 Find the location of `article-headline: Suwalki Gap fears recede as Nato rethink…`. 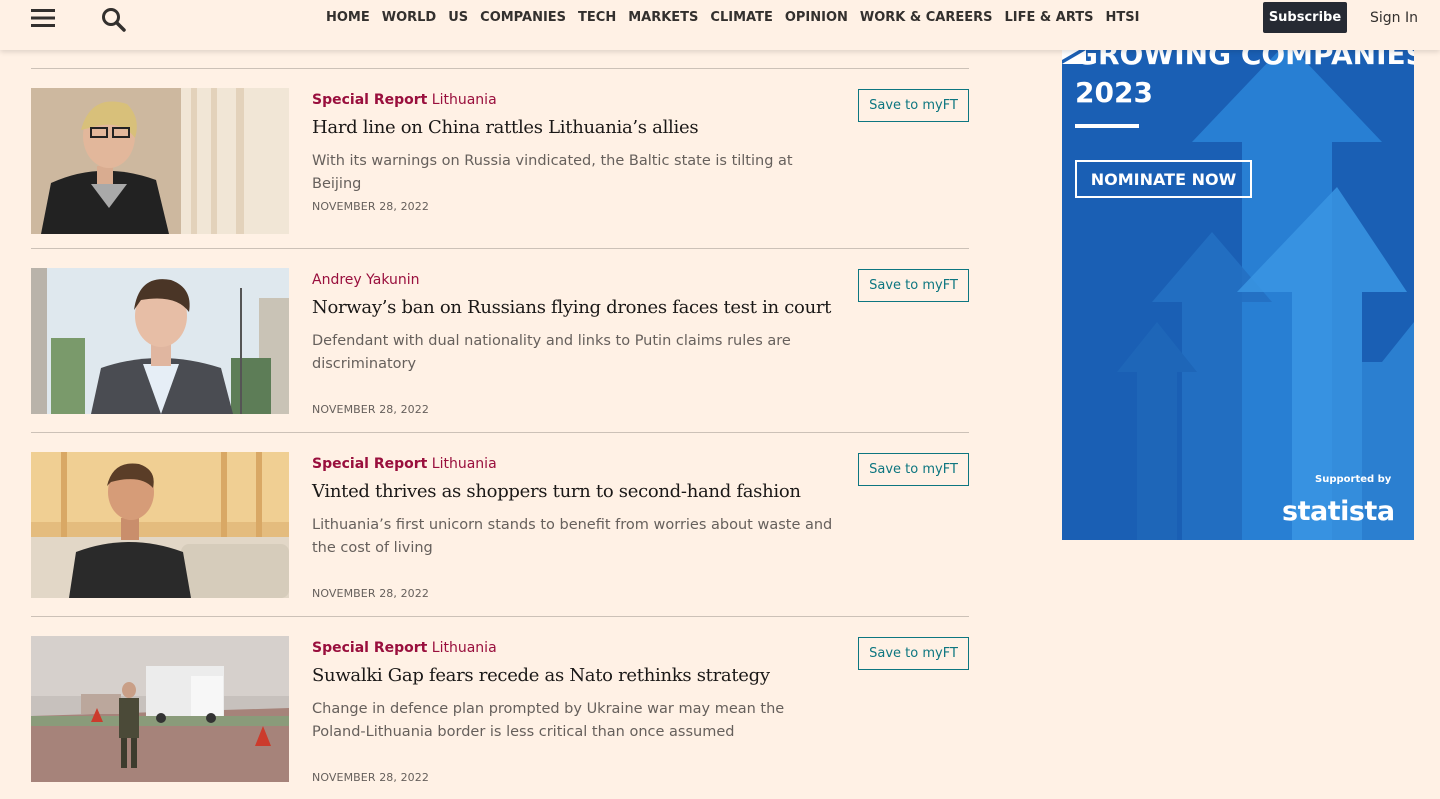

article-headline: Suwalki Gap fears recede as Nato rethink… is located at coordinates (577, 676).